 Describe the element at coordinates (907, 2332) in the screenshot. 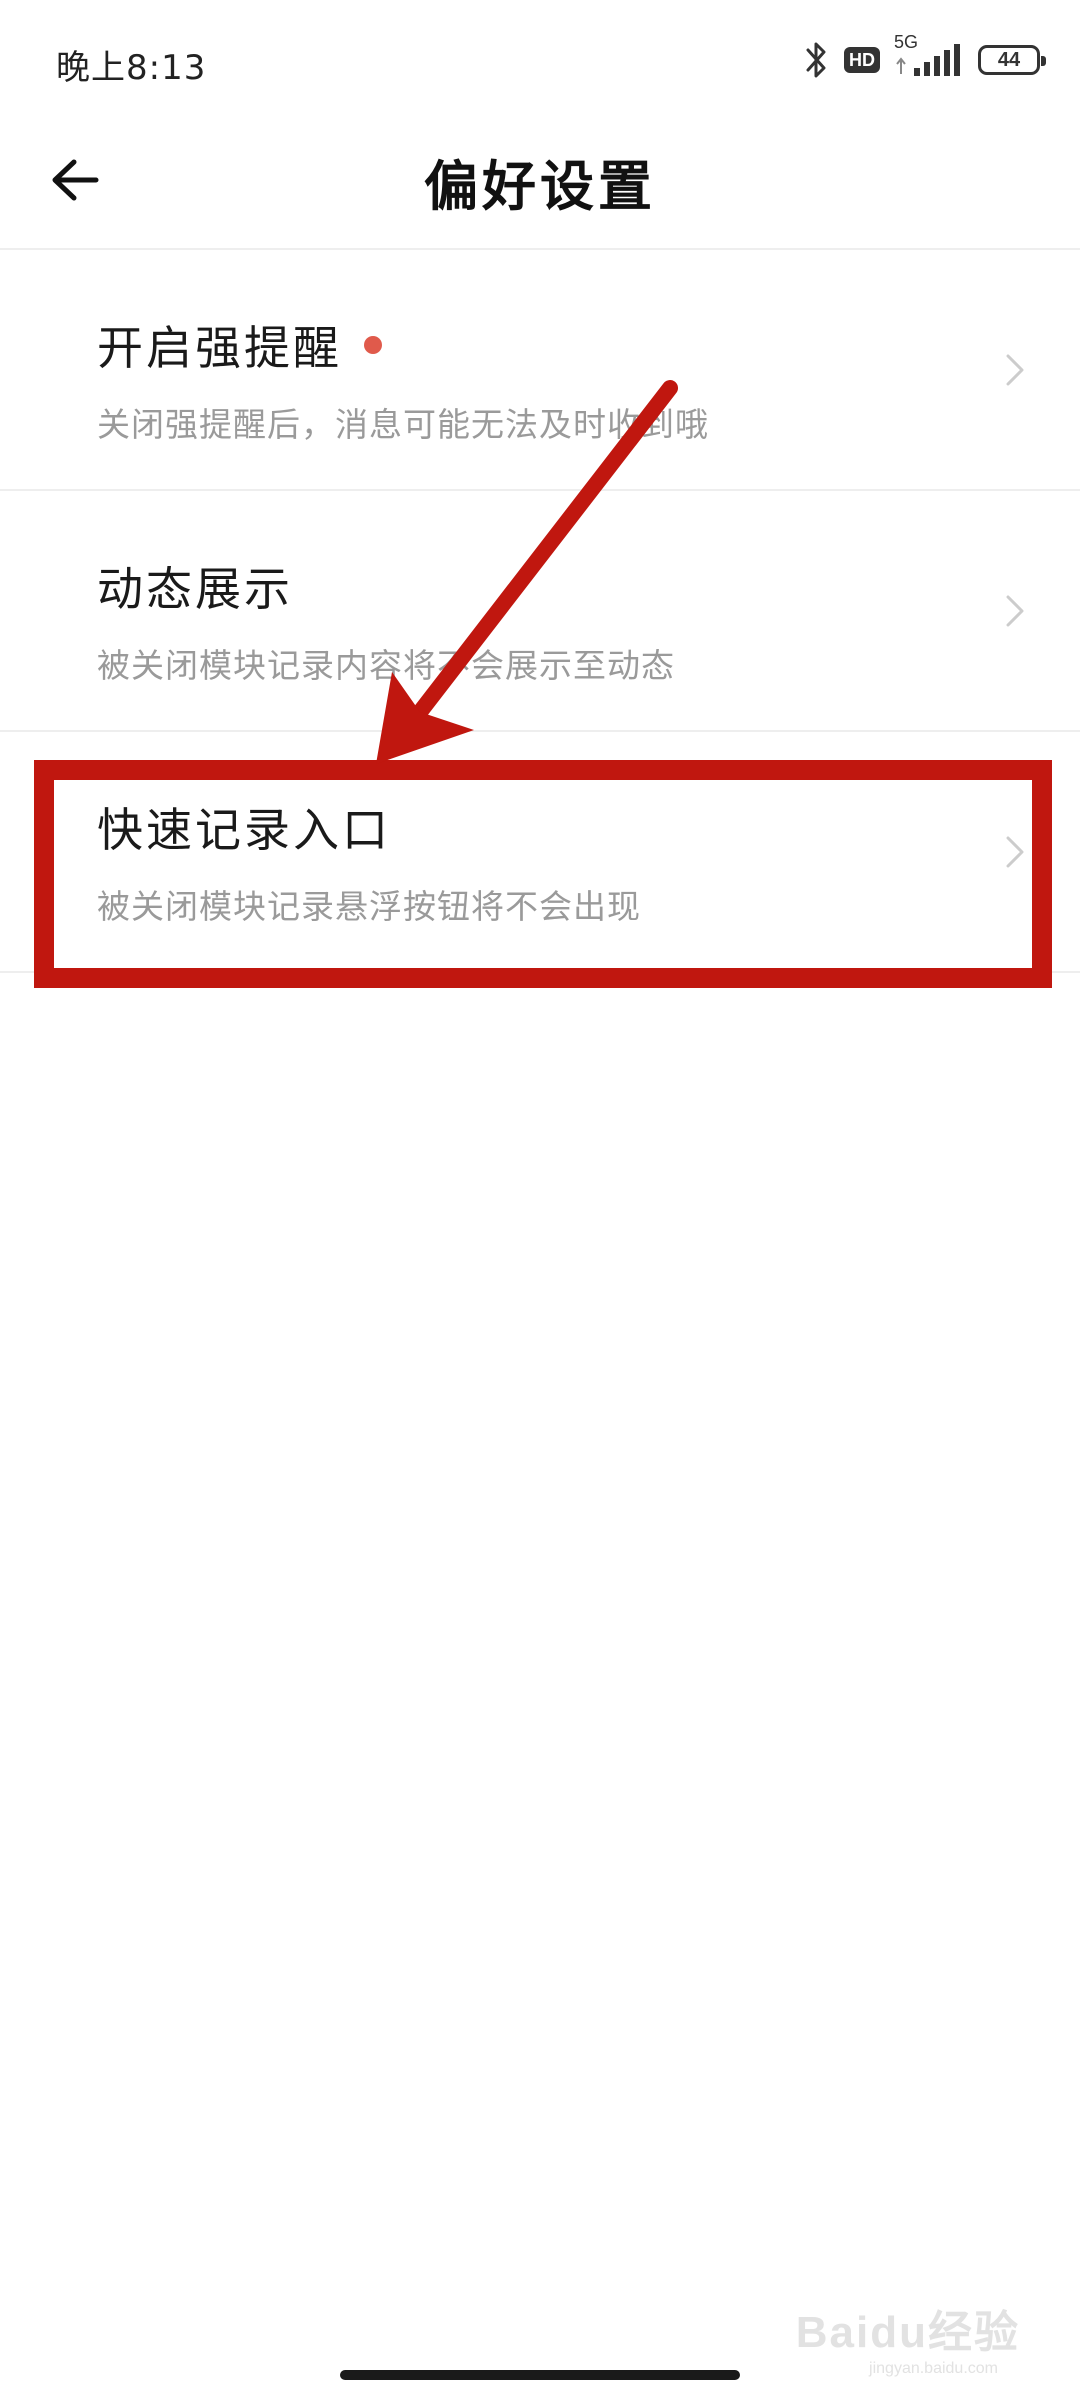

I see `watermark-logo: Baidu经验` at that location.